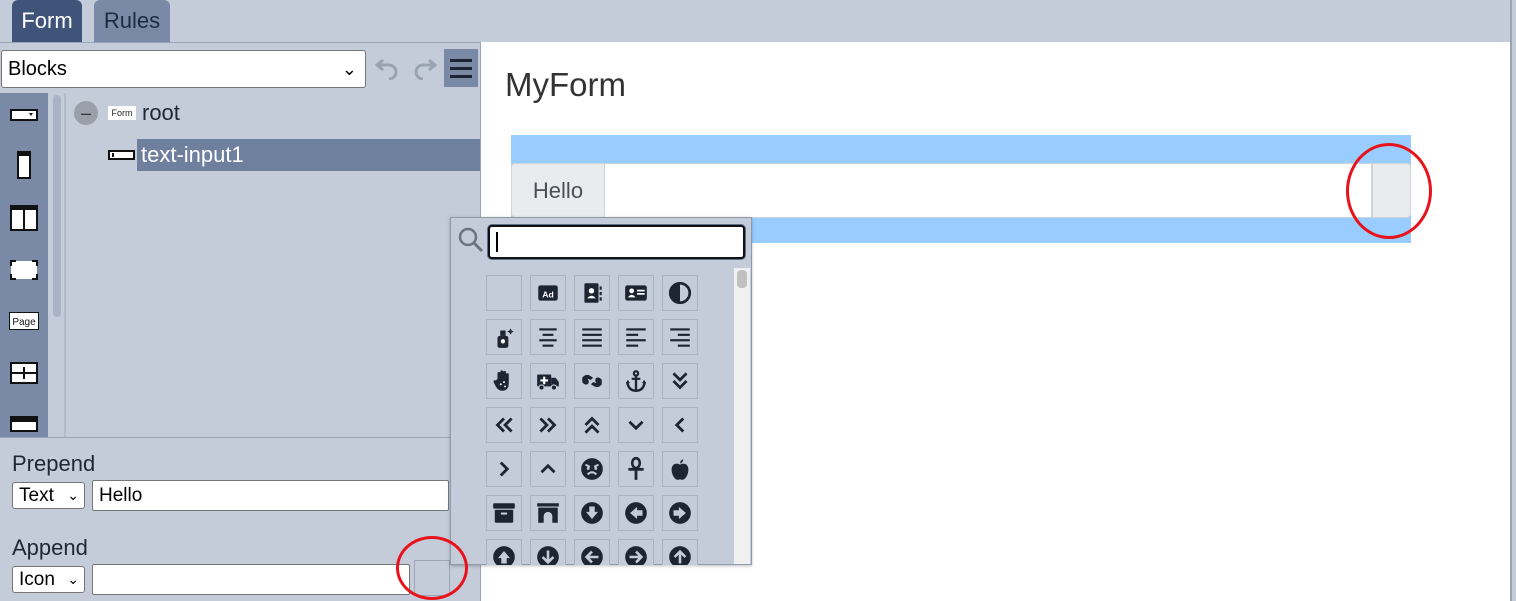 Image resolution: width=1516 pixels, height=601 pixels. What do you see at coordinates (50, 547) in the screenshot?
I see `append-title: Append` at bounding box center [50, 547].